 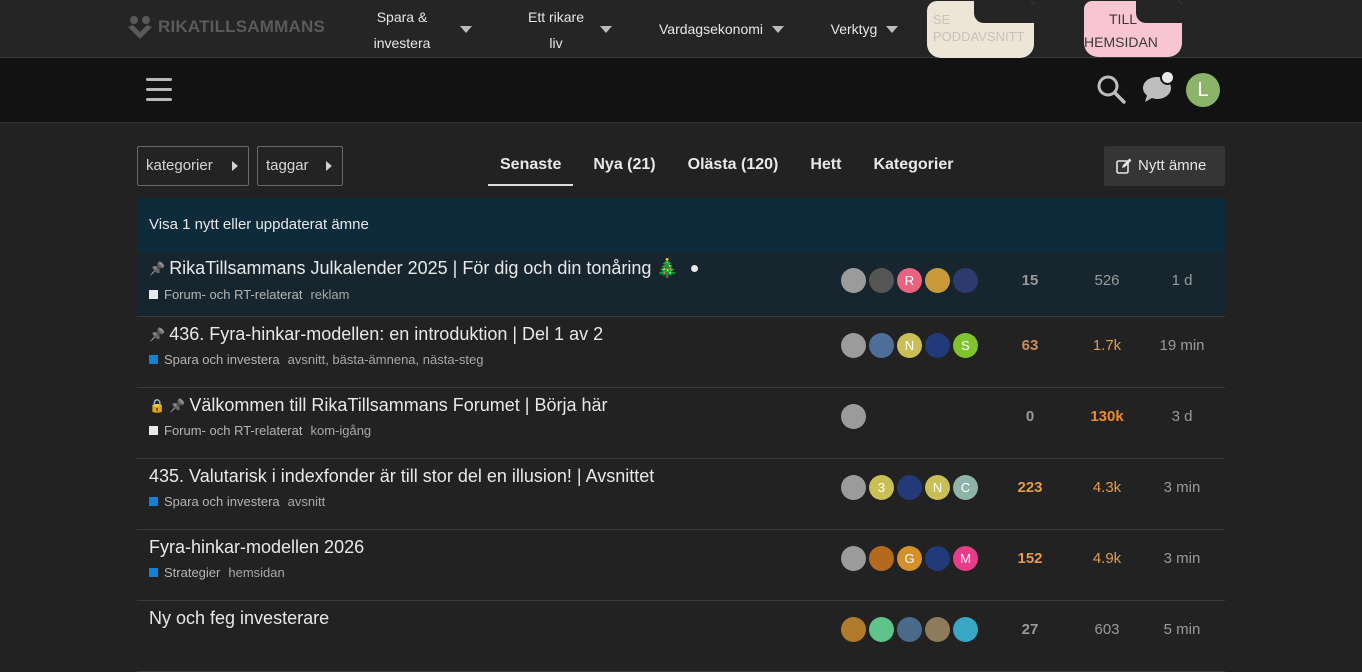 What do you see at coordinates (193, 166) in the screenshot?
I see `categories-dropdown: kategorier` at bounding box center [193, 166].